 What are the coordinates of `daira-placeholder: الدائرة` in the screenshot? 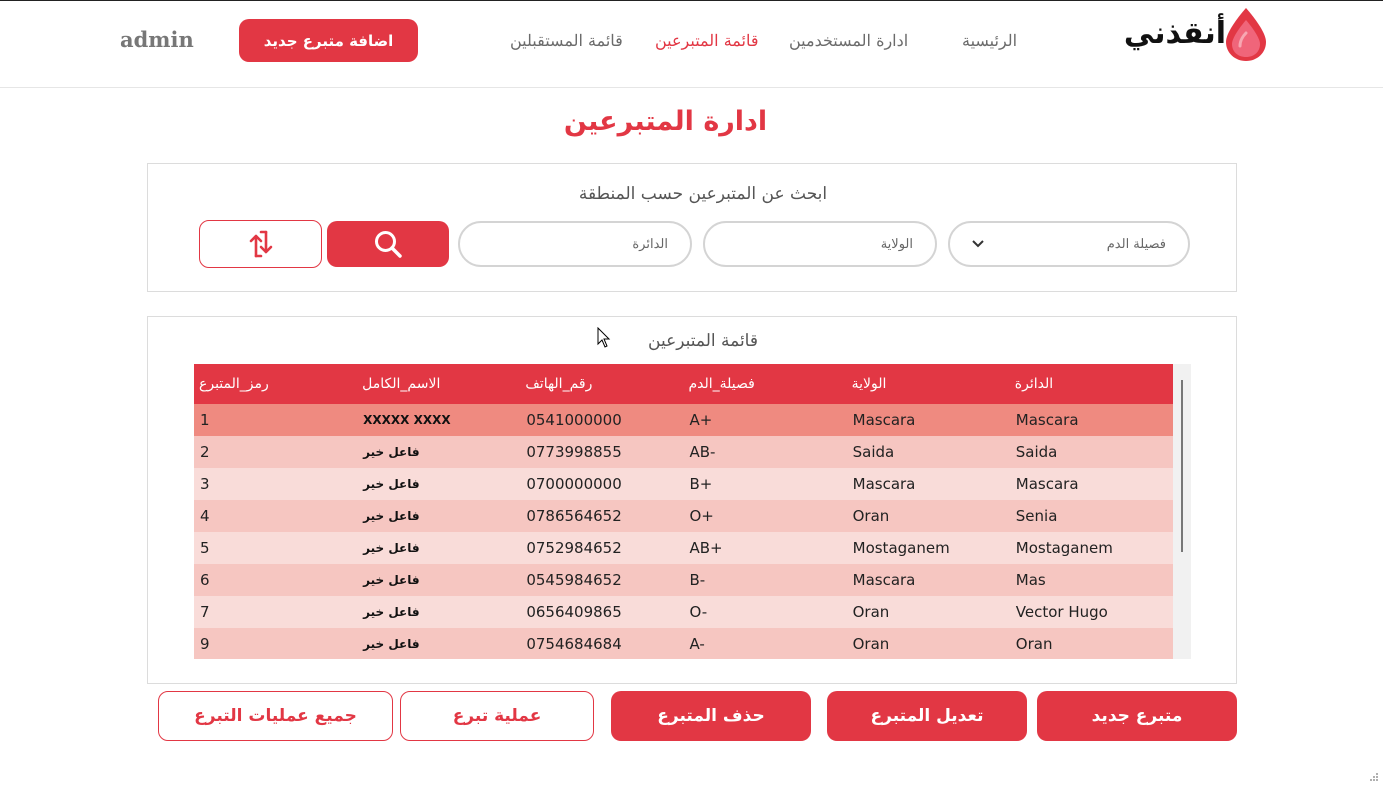 It's located at (650, 244).